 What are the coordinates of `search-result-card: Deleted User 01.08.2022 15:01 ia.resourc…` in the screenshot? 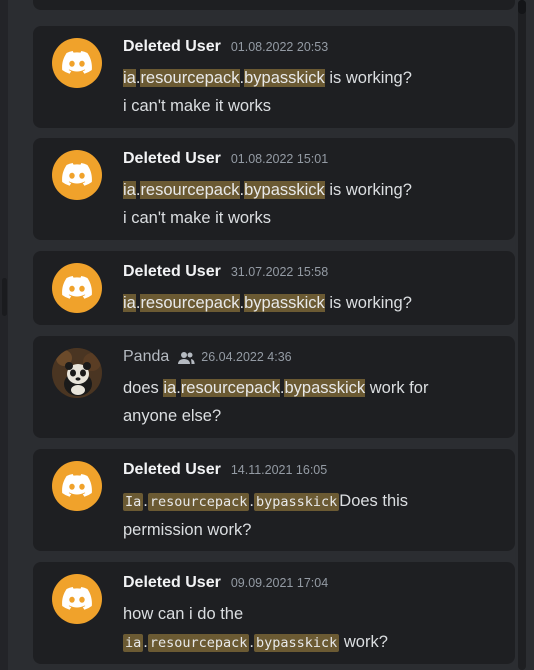 It's located at (274, 189).